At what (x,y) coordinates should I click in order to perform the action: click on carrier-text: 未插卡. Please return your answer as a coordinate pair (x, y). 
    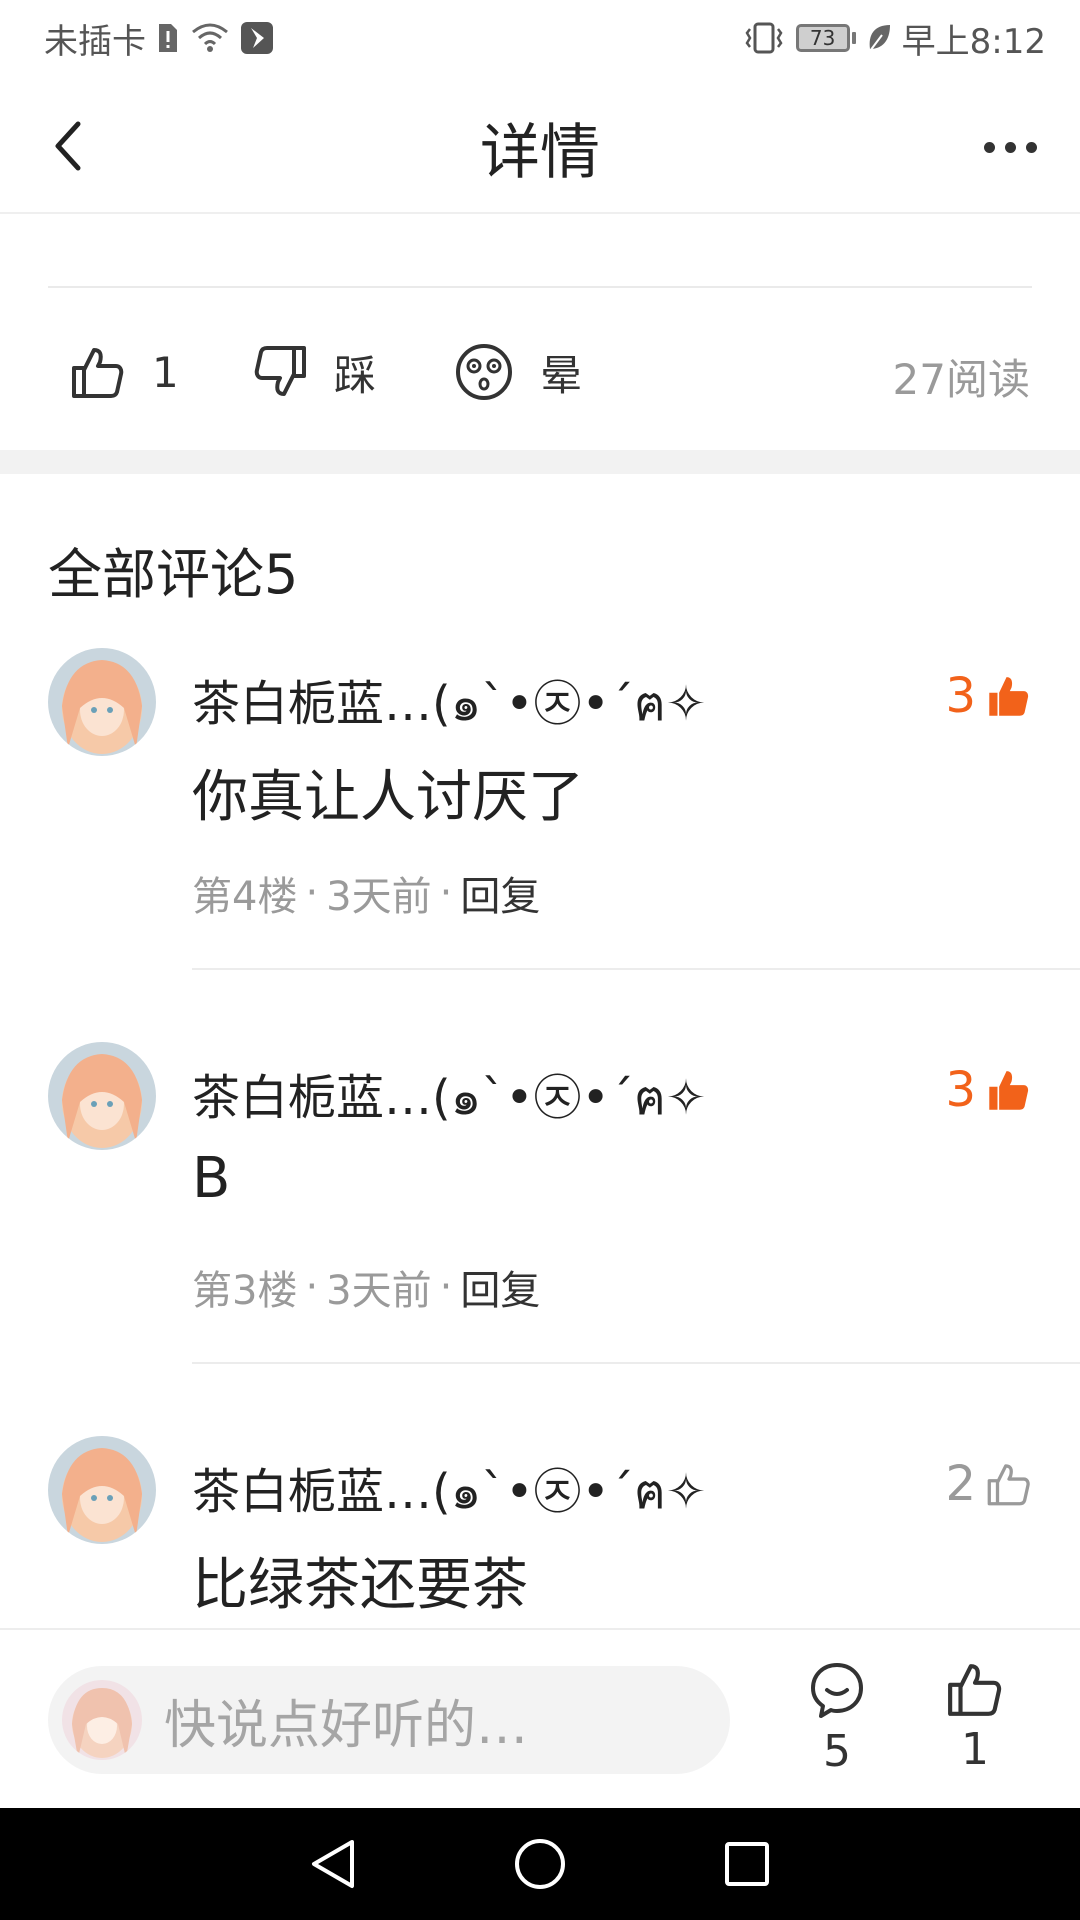
    Looking at the image, I should click on (95, 41).